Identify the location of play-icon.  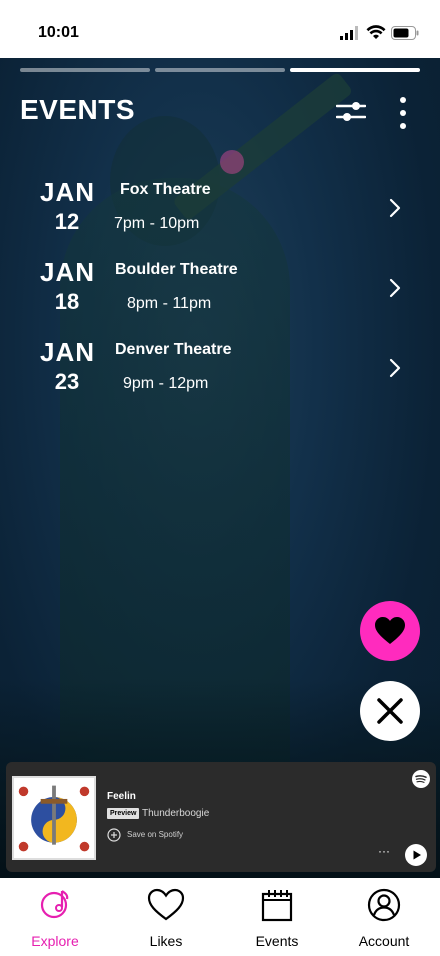
(416, 855).